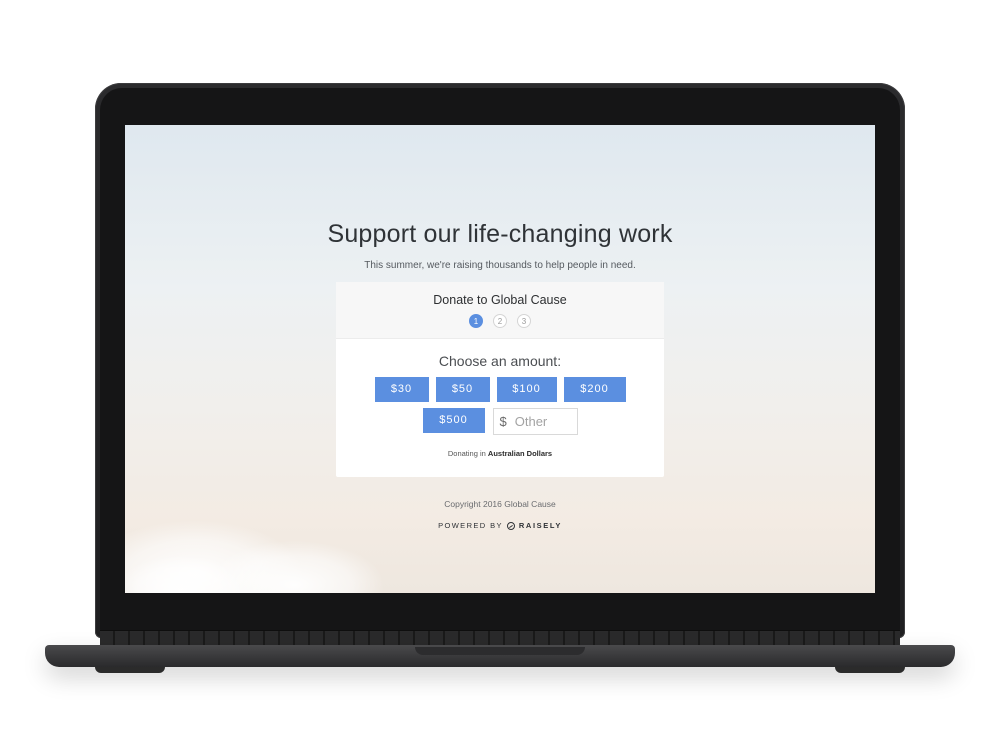 This screenshot has width=1000, height=750. I want to click on amount-100-button: $100, so click(526, 389).